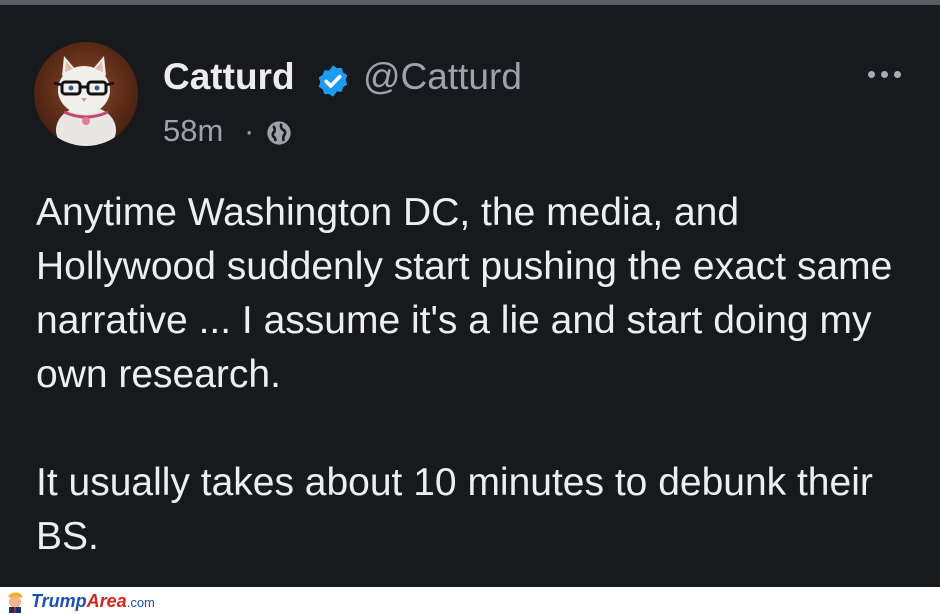  I want to click on author-avatar, so click(86, 94).